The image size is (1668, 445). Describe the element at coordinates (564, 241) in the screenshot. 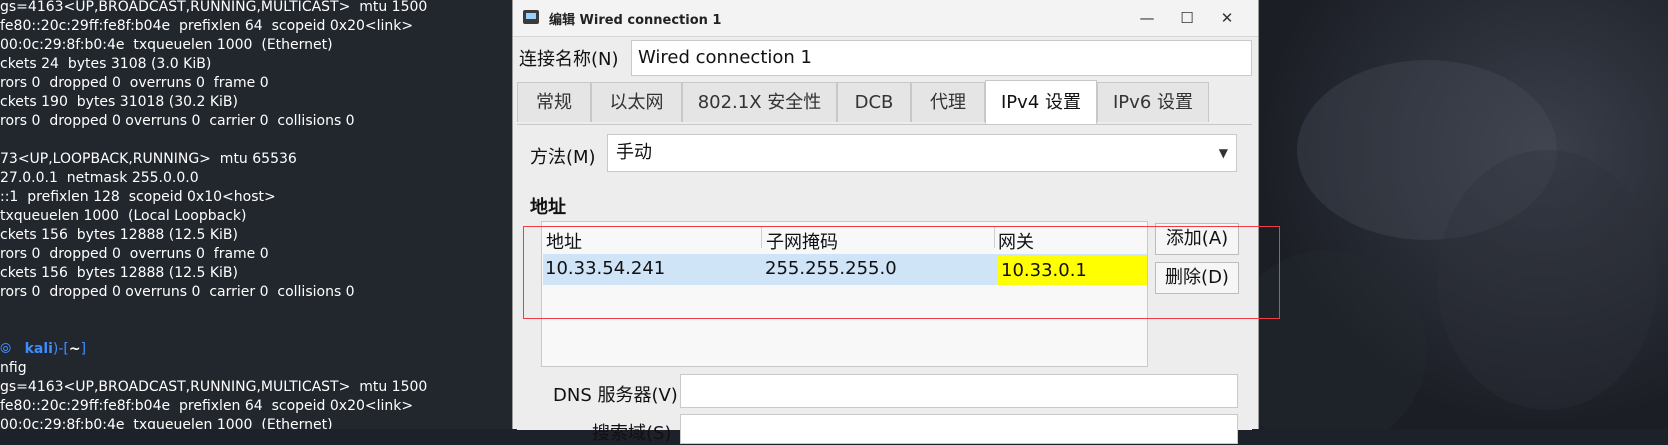

I see `column-header-address: 地址` at that location.